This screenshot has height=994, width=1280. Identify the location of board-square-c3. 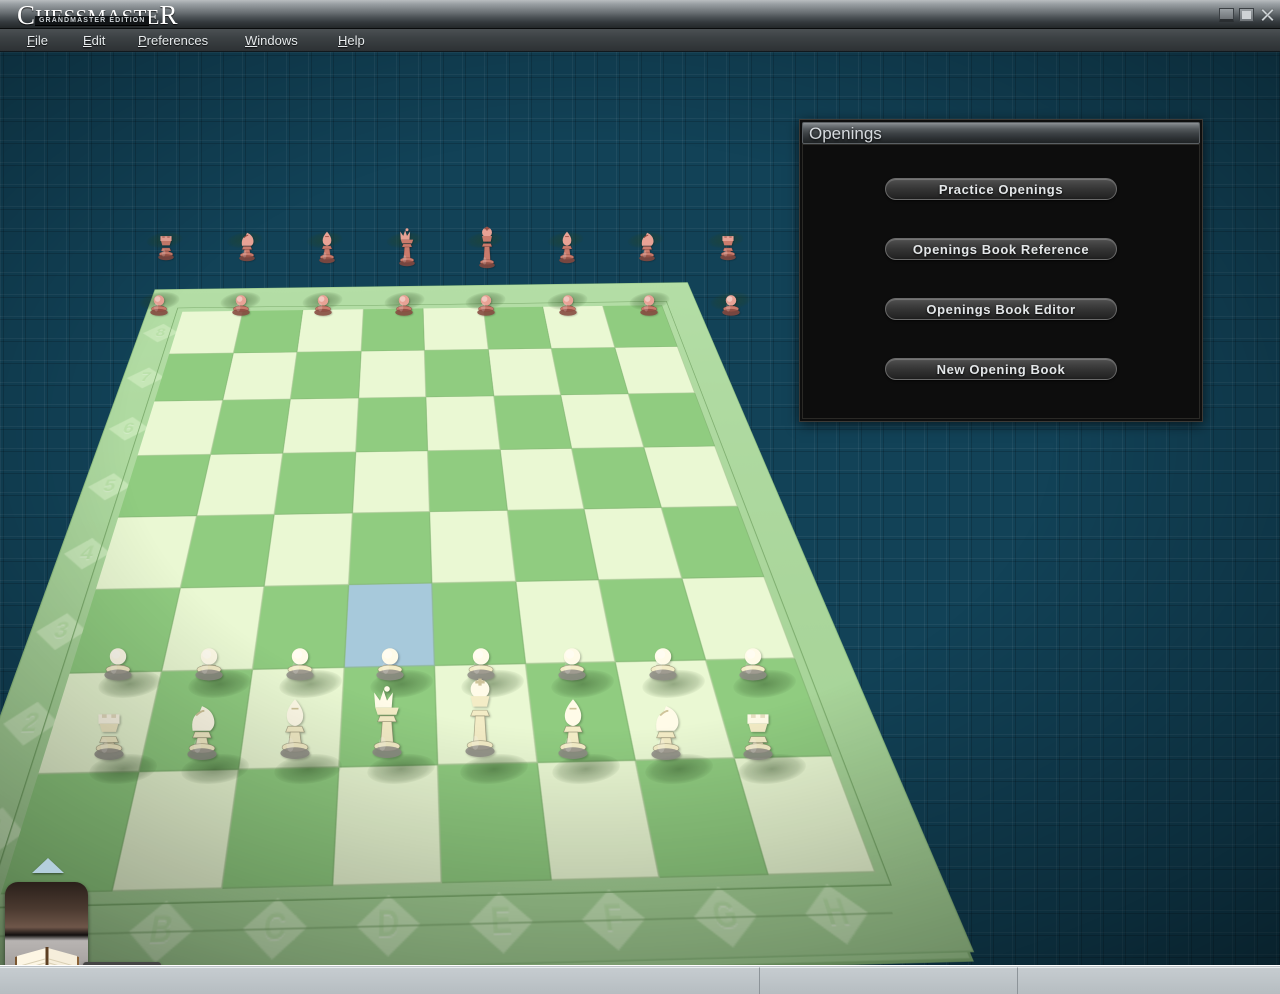
(300, 627).